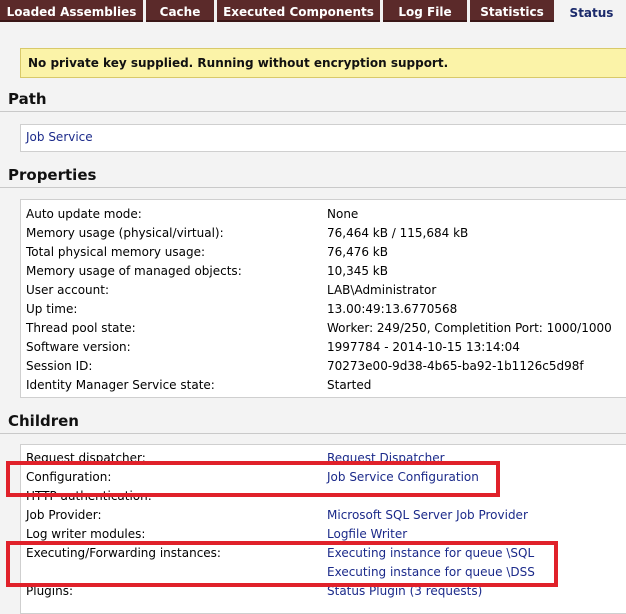  What do you see at coordinates (423, 347) in the screenshot?
I see `property-value: 1997784 - 2014-10-15 13:14:04` at bounding box center [423, 347].